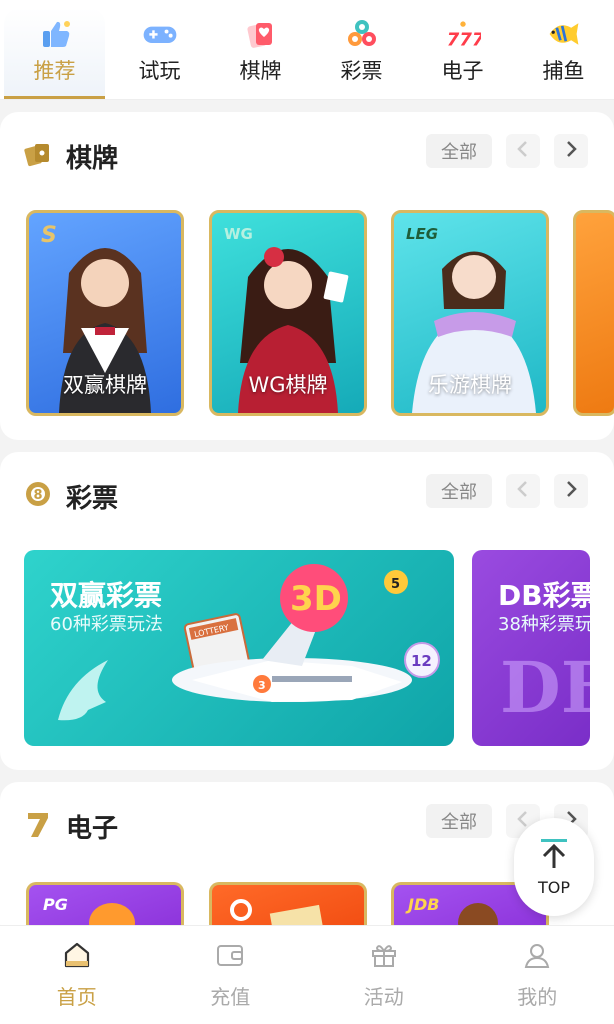  I want to click on svg-text: 3, so click(262, 685).